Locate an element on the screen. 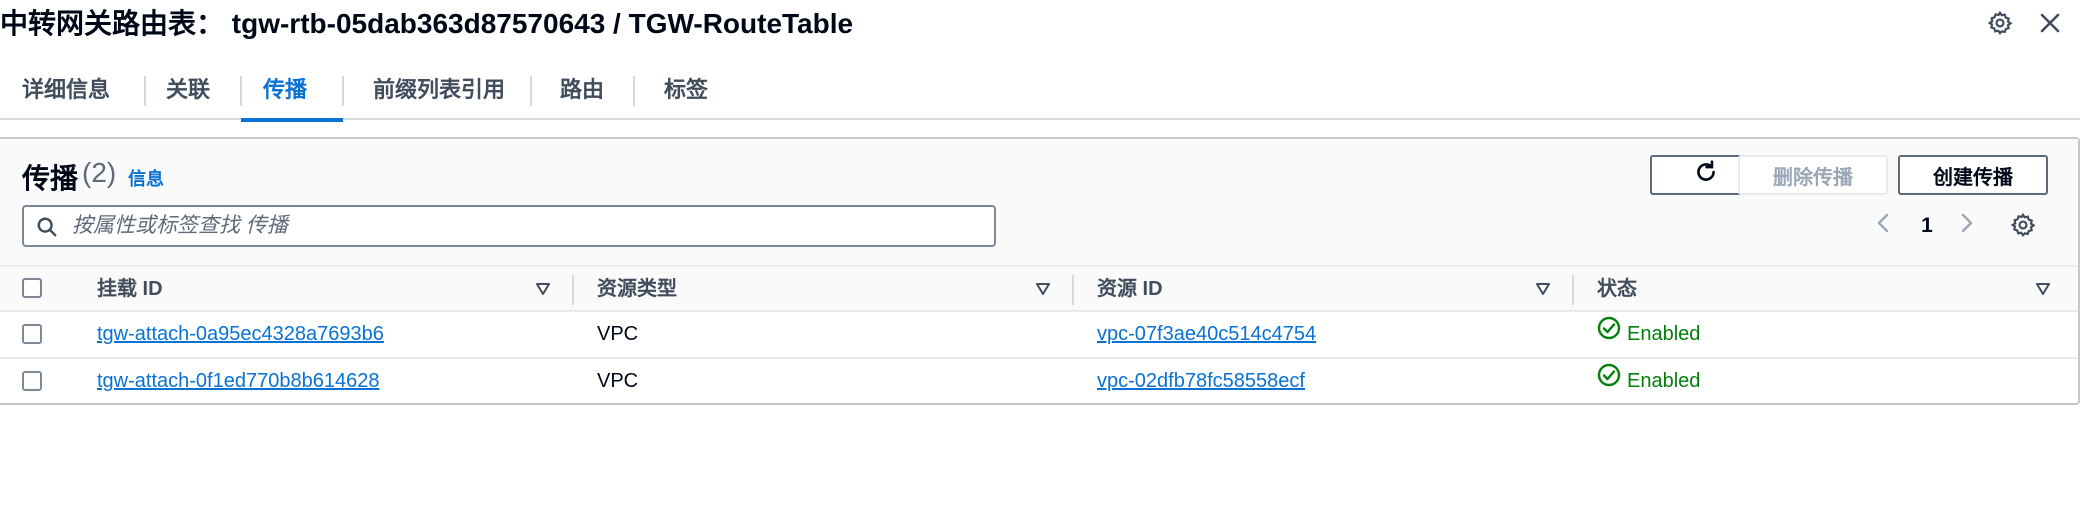  tab-associations: 关联 is located at coordinates (188, 94).